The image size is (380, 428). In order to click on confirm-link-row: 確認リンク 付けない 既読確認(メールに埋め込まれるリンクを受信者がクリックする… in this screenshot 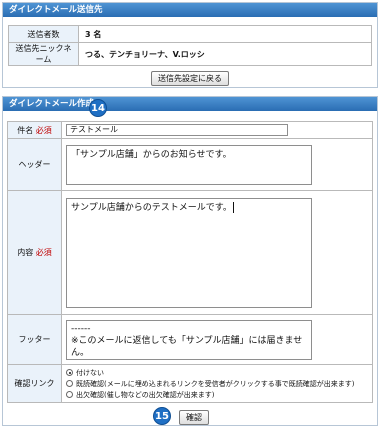, I will do `click(190, 383)`.